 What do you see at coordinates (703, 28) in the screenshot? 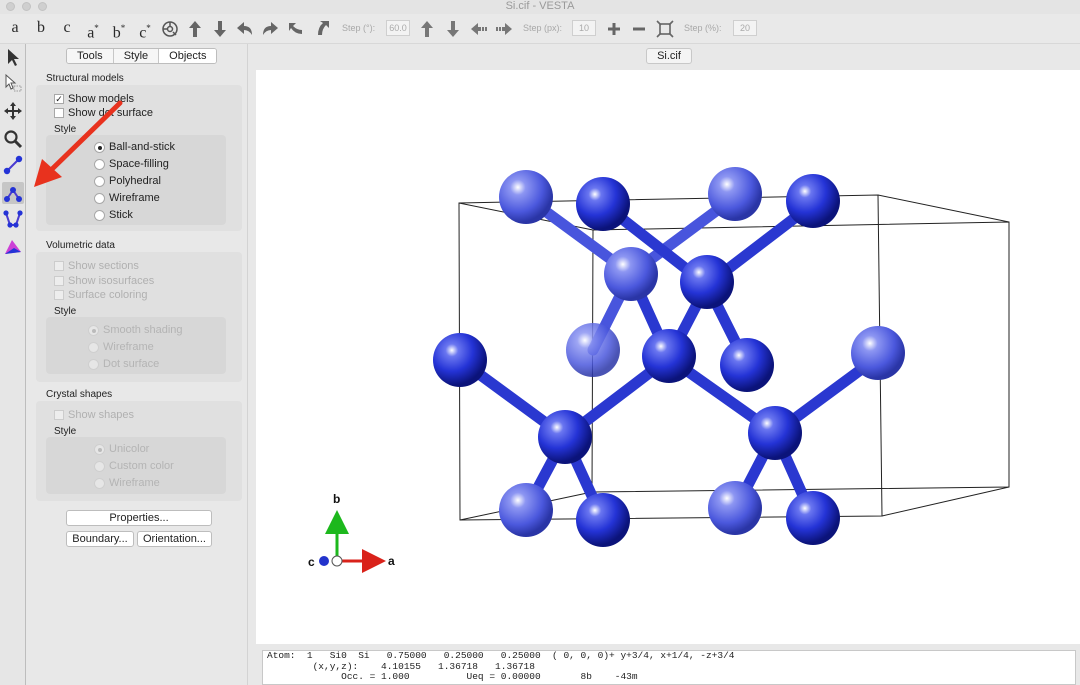
I see `step-percent-label: Step (%):` at bounding box center [703, 28].